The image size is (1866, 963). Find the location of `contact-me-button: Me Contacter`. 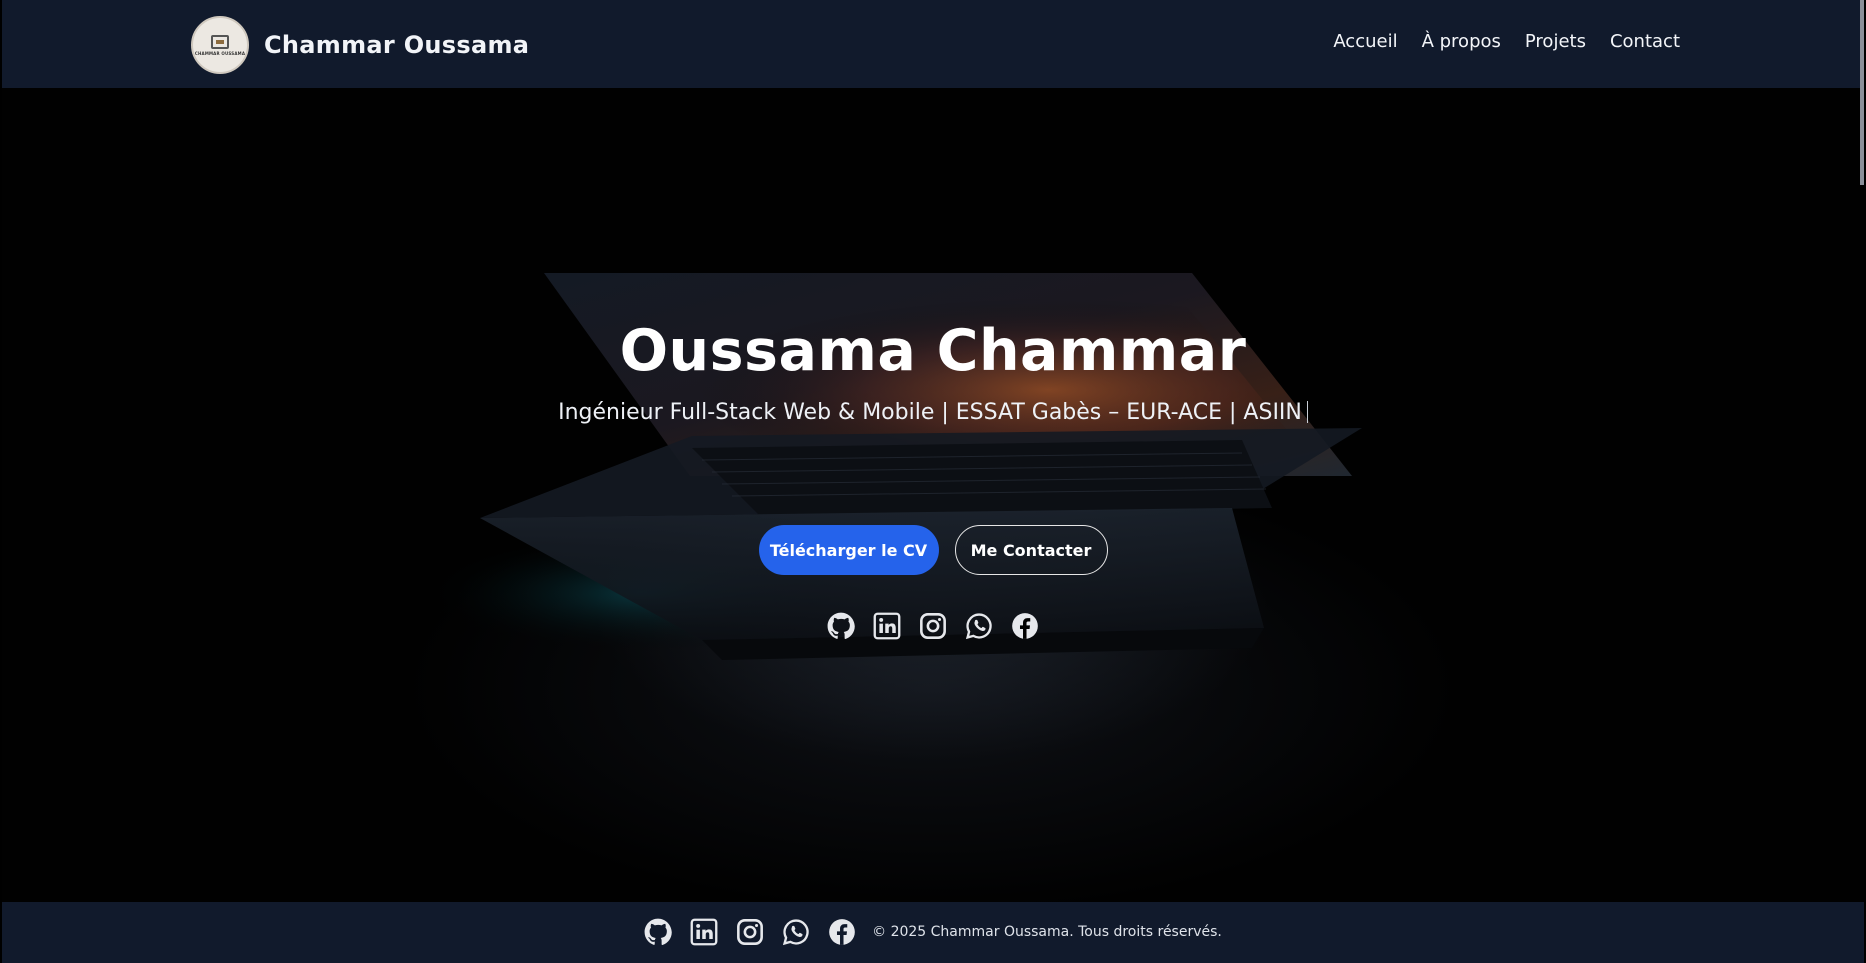

contact-me-button: Me Contacter is located at coordinates (1031, 550).